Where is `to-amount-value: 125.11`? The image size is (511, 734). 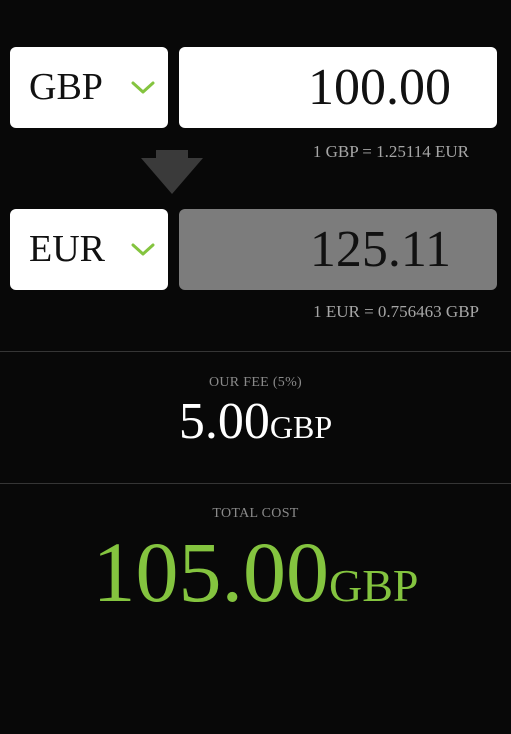 to-amount-value: 125.11 is located at coordinates (380, 249).